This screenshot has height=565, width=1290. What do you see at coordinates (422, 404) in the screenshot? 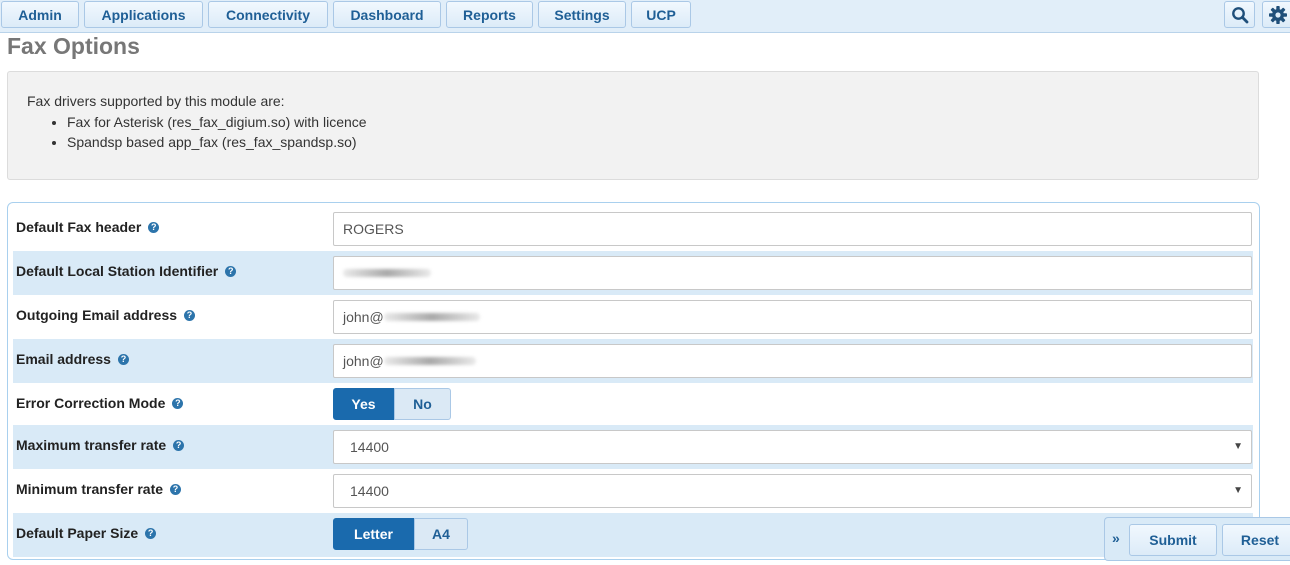
I see `ecm-no-button: No` at bounding box center [422, 404].